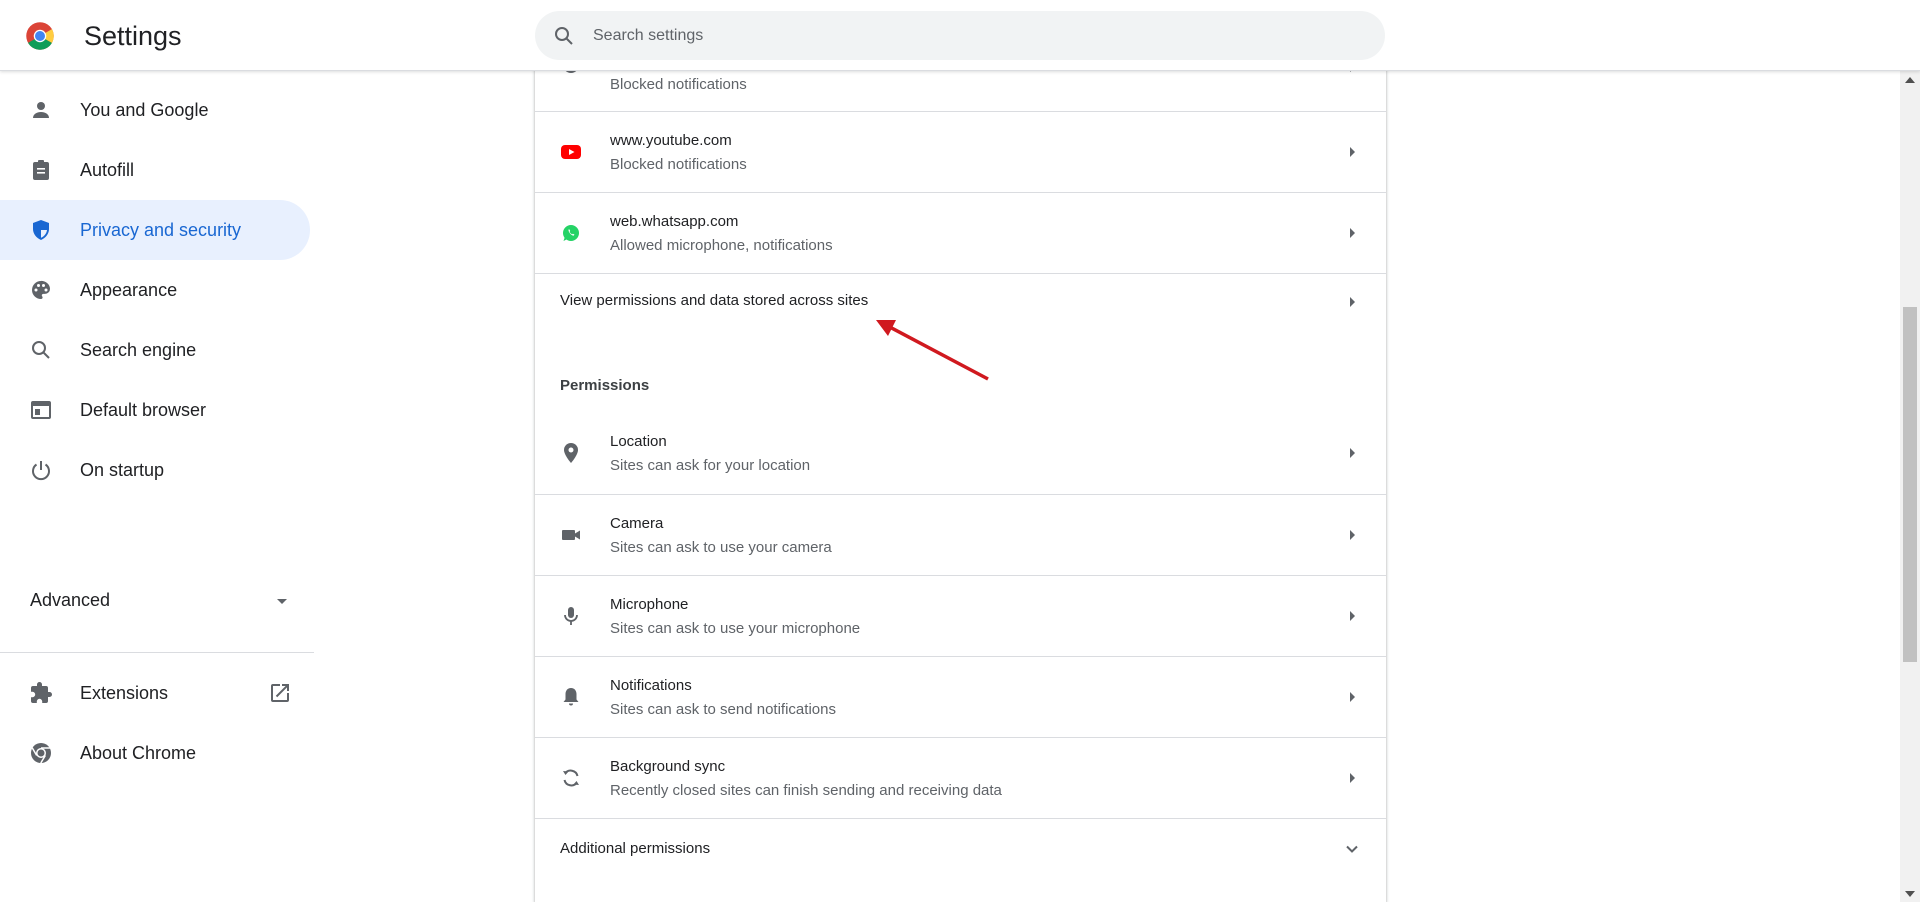 This screenshot has height=902, width=1920. Describe the element at coordinates (1910, 80) in the screenshot. I see `scroll-up-icon` at that location.